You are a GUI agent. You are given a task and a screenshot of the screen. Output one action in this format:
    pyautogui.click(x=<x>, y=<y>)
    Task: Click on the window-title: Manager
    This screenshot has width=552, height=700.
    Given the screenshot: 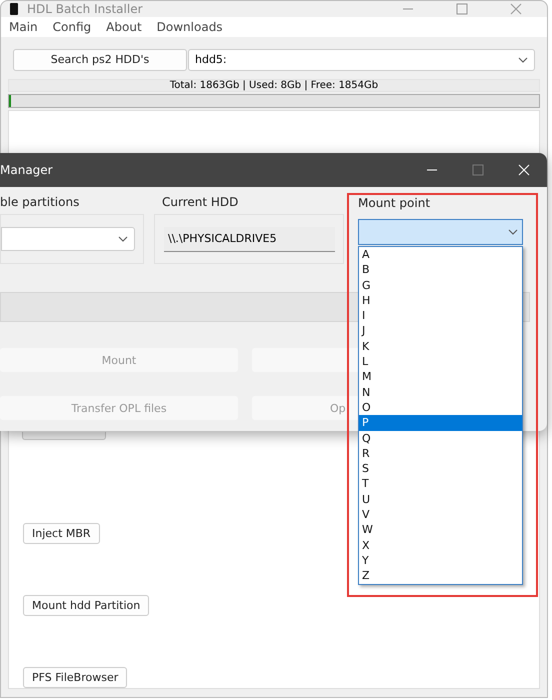 What is the action you would take?
    pyautogui.click(x=27, y=170)
    